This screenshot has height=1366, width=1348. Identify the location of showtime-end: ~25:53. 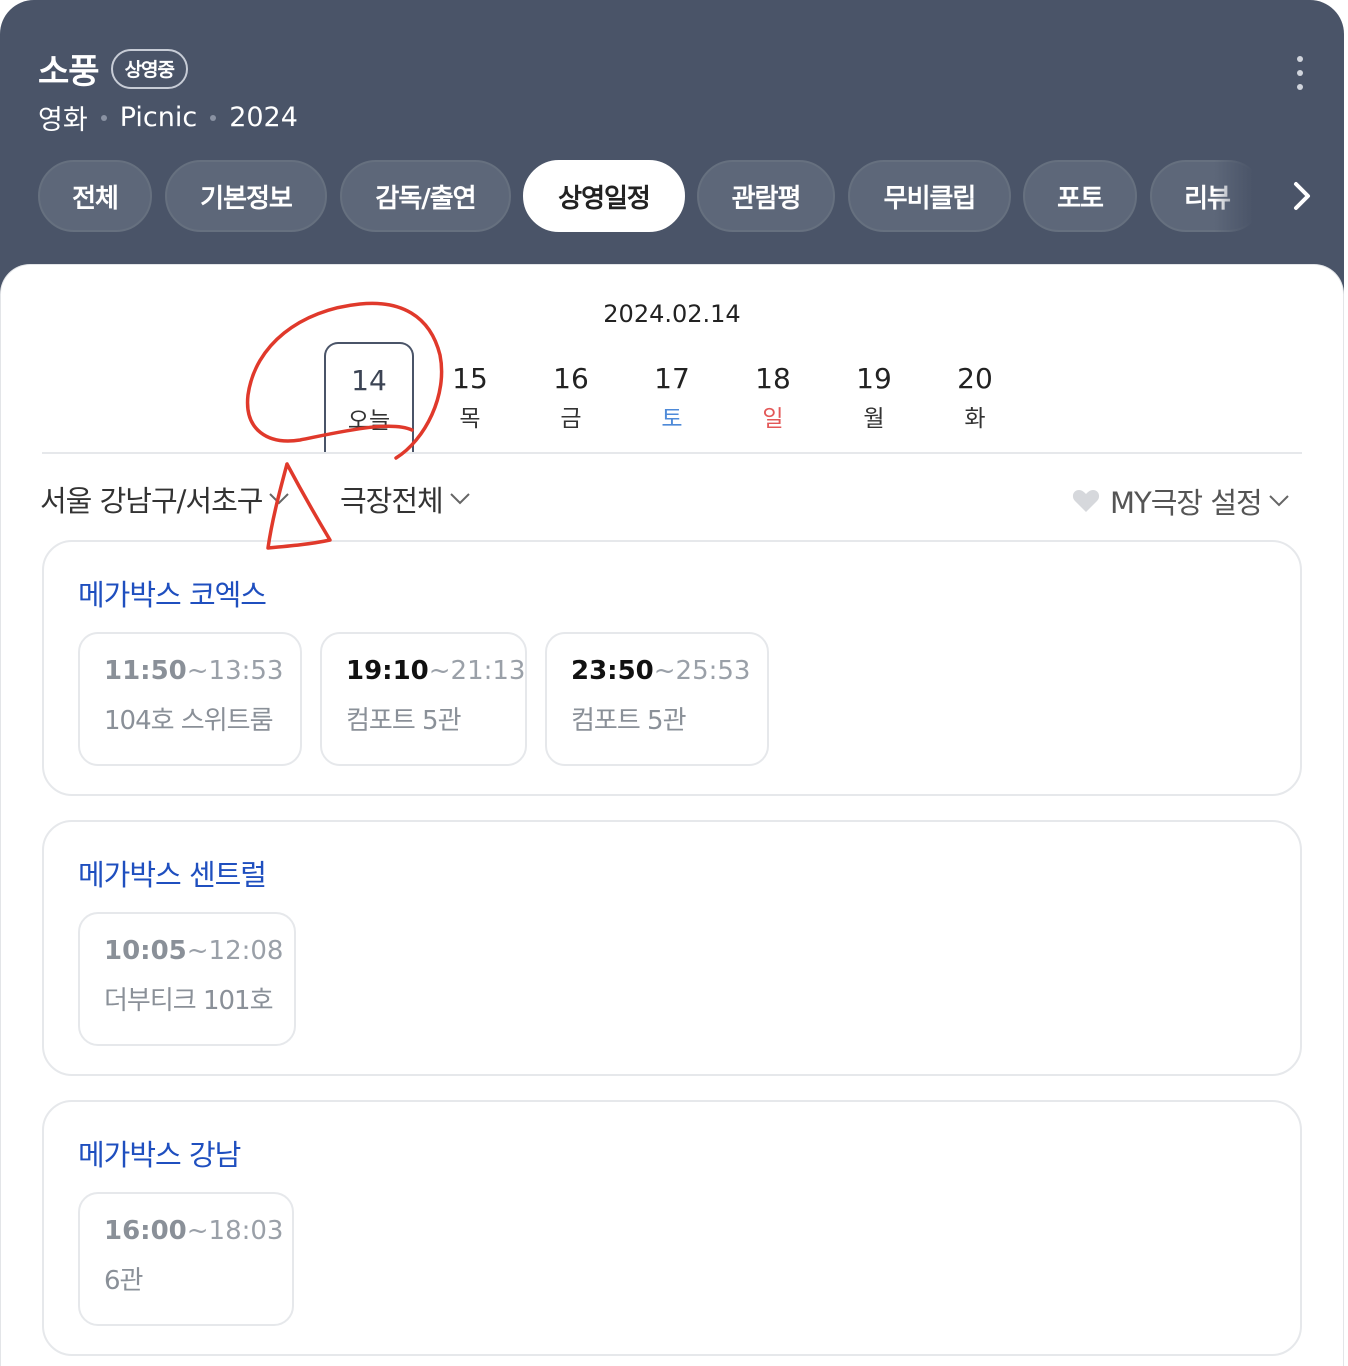
(702, 671).